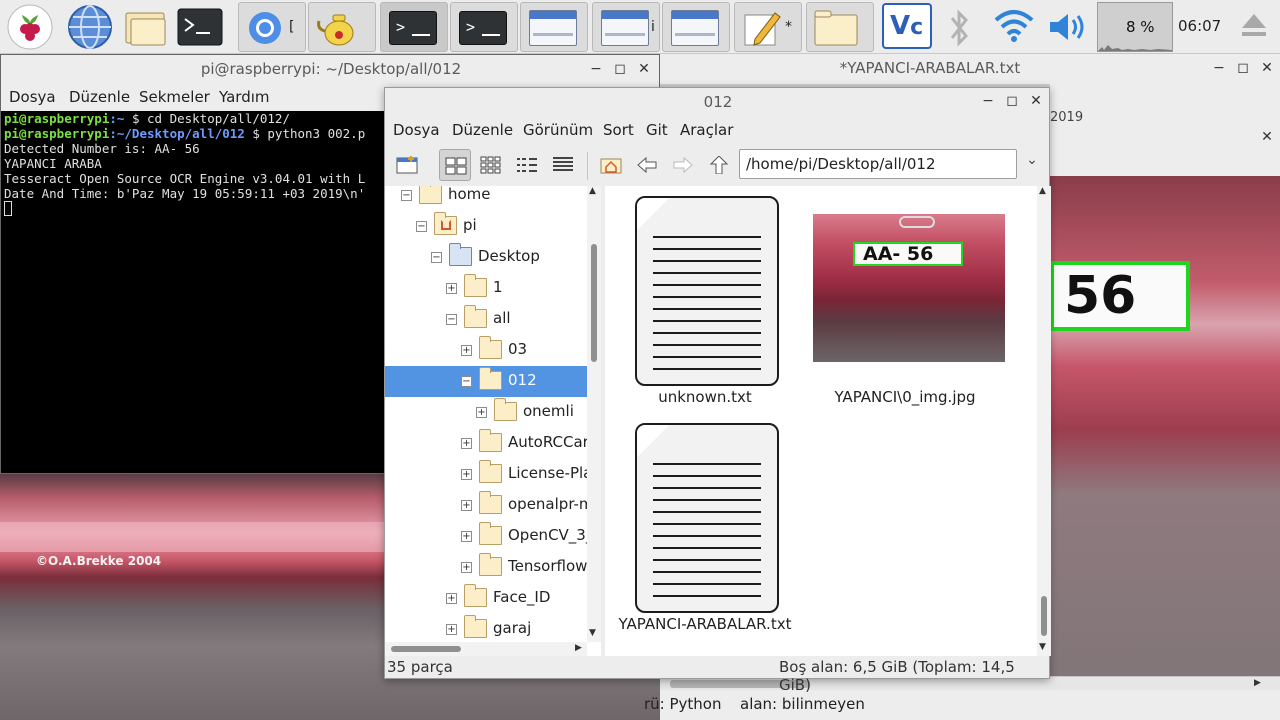  Describe the element at coordinates (489, 567) in the screenshot. I see `tree-item-tensorflow: + Tensorflow-` at that location.